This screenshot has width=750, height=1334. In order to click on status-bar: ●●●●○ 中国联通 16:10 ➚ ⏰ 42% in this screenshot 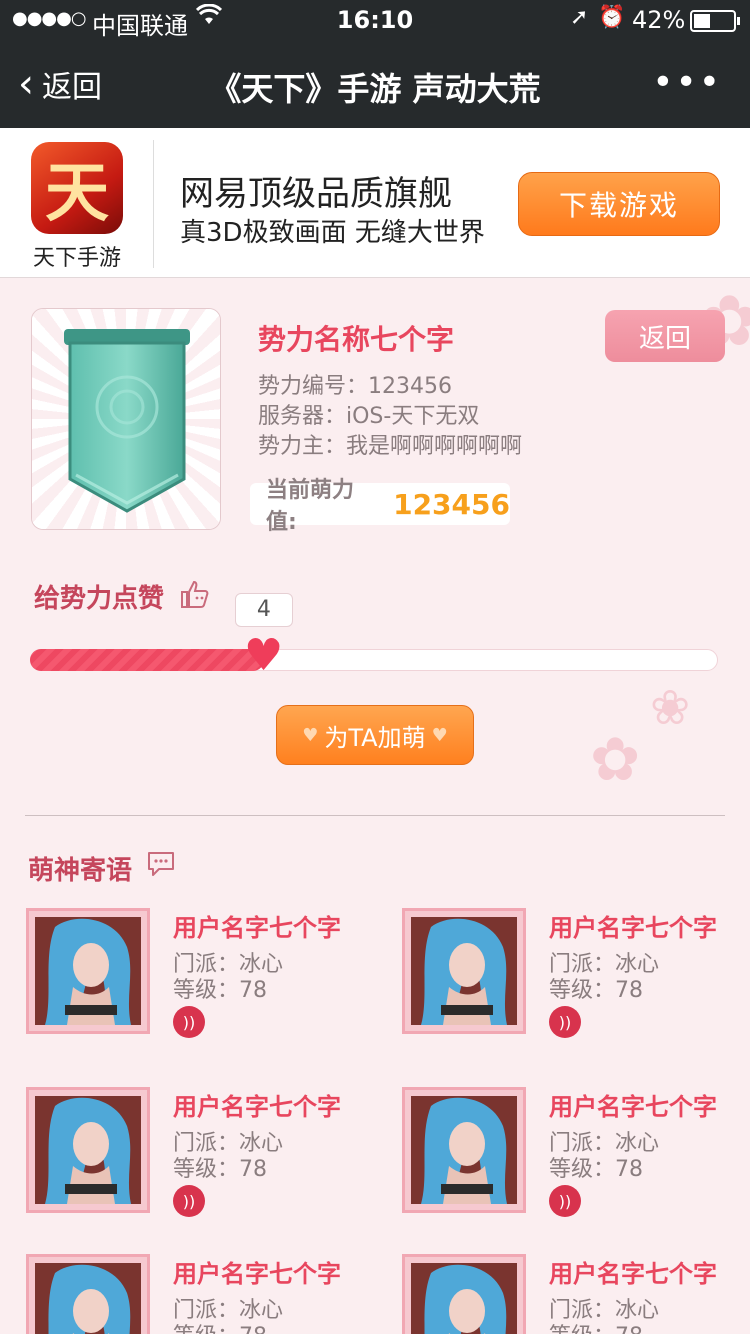, I will do `click(375, 20)`.